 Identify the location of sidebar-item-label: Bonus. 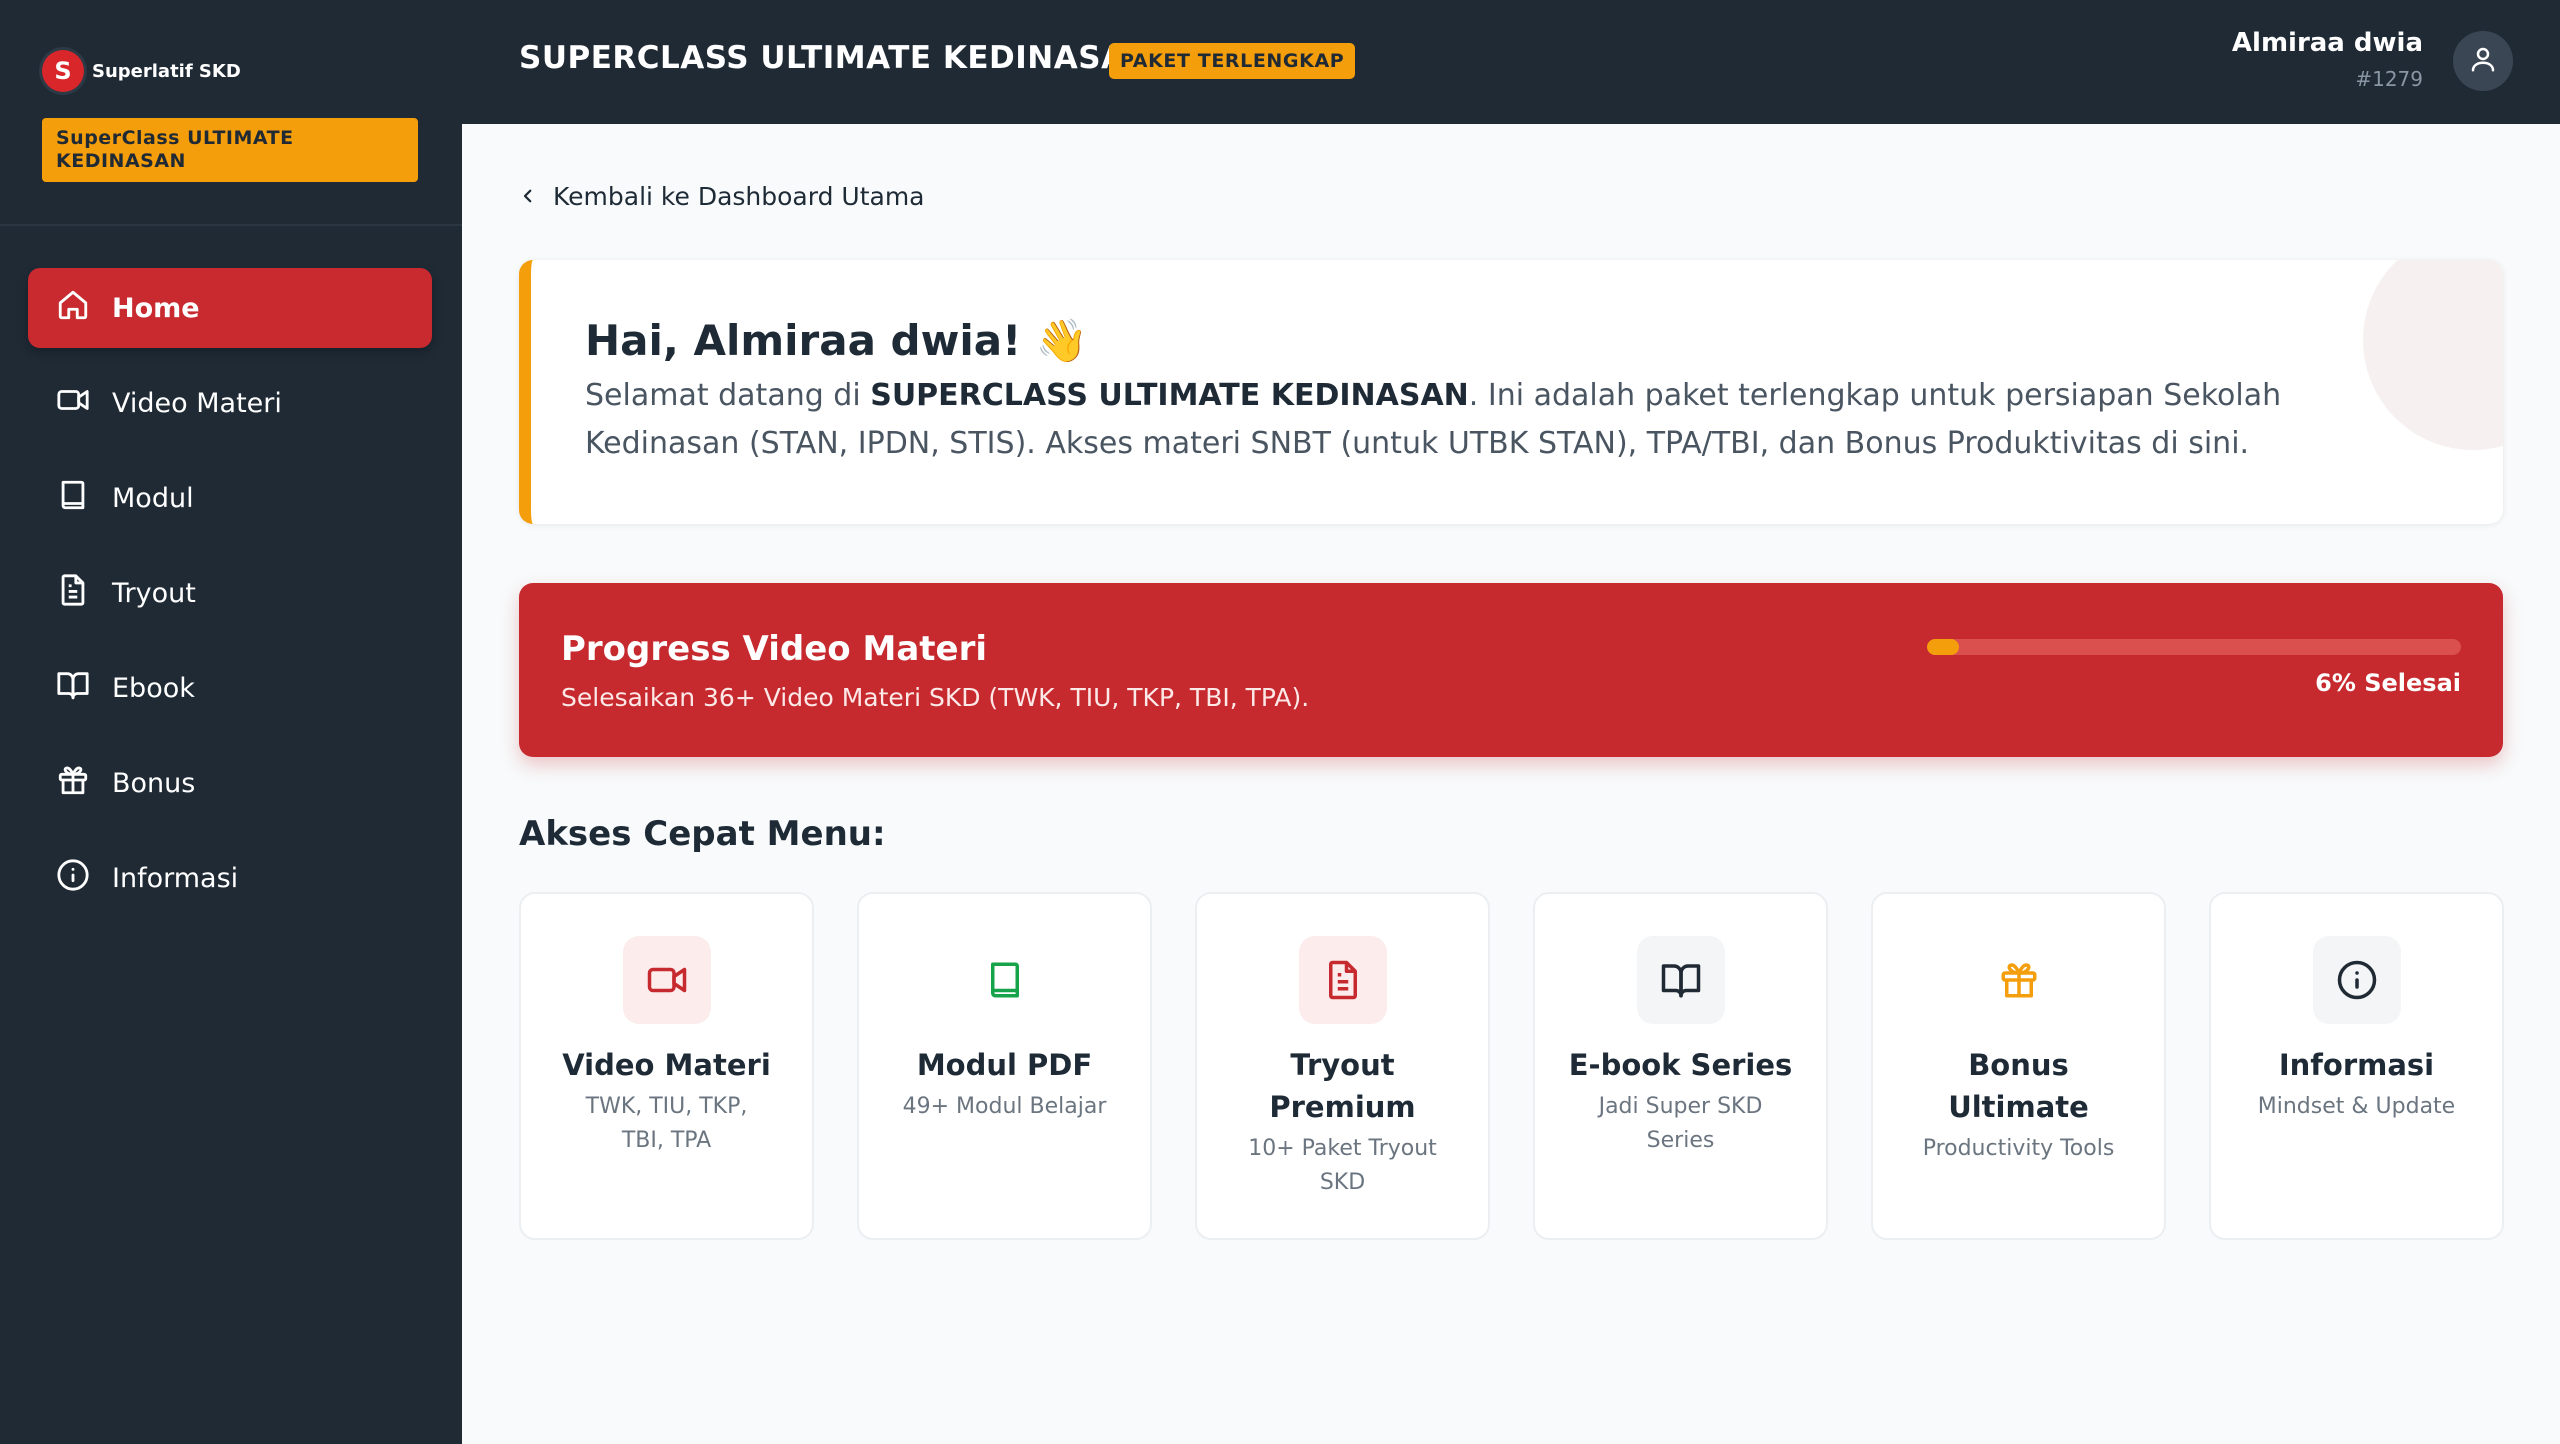
(154, 783).